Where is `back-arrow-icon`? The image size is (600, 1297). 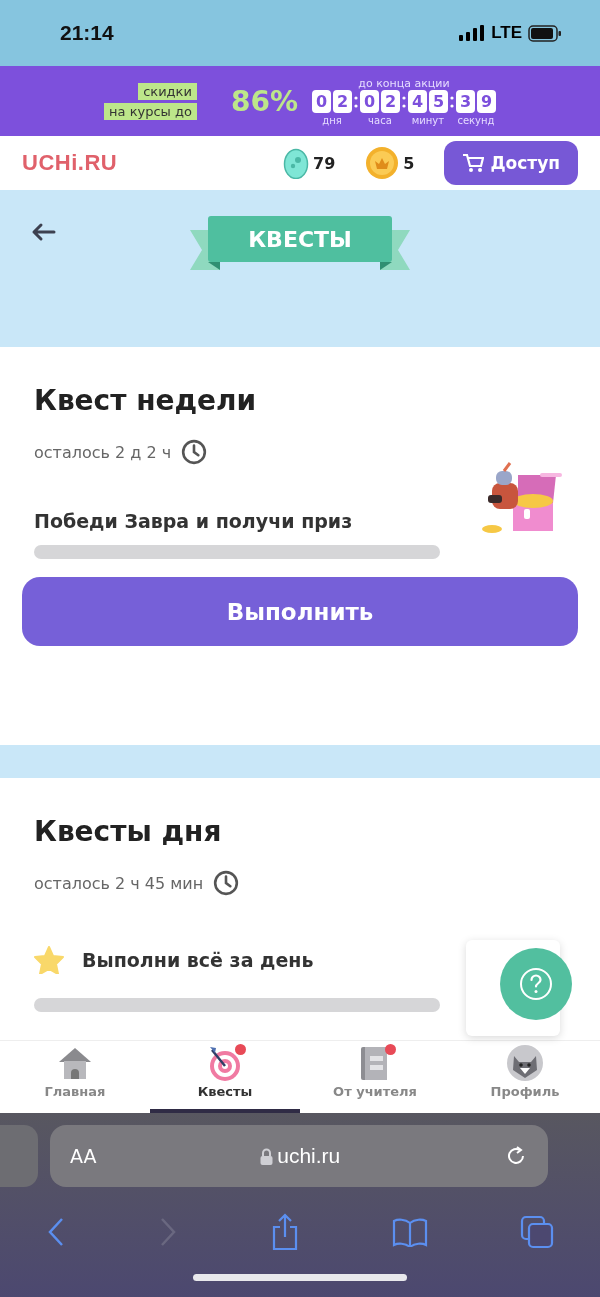
back-arrow-icon is located at coordinates (43, 232).